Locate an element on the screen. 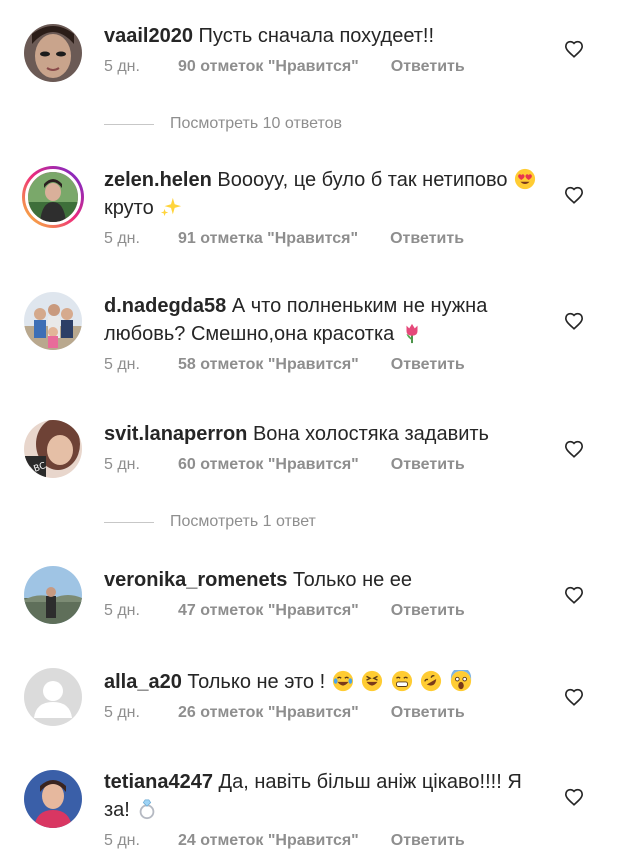  comment-body: Пусть сначала похудеет!! is located at coordinates (316, 36).